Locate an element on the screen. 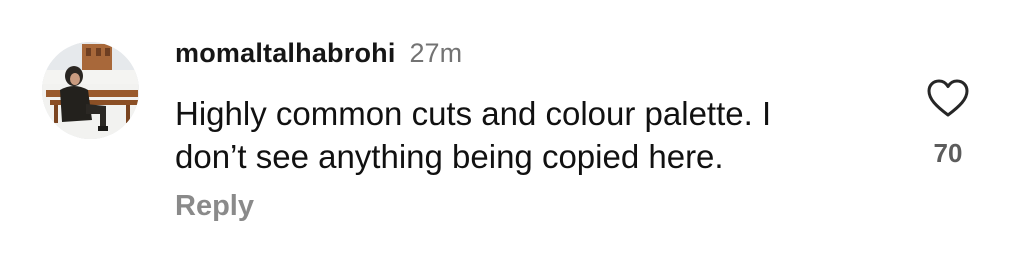  heart-outline-icon is located at coordinates (948, 98).